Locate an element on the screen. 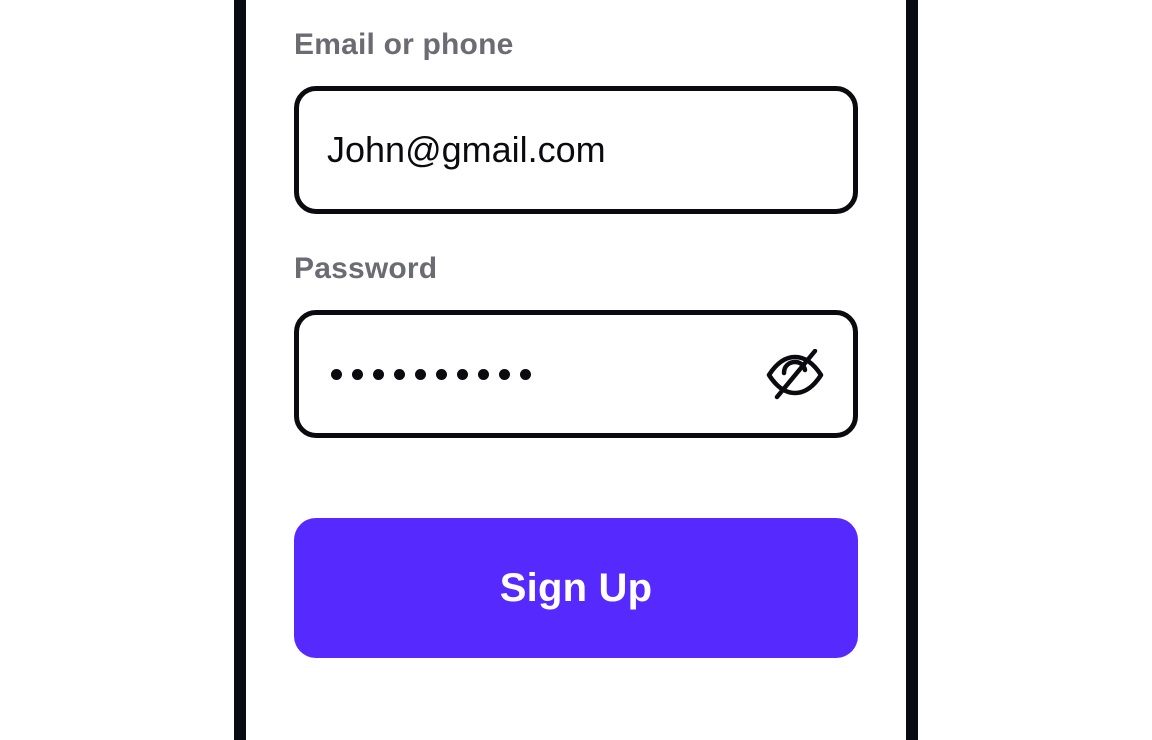  password-label: Password is located at coordinates (366, 268).